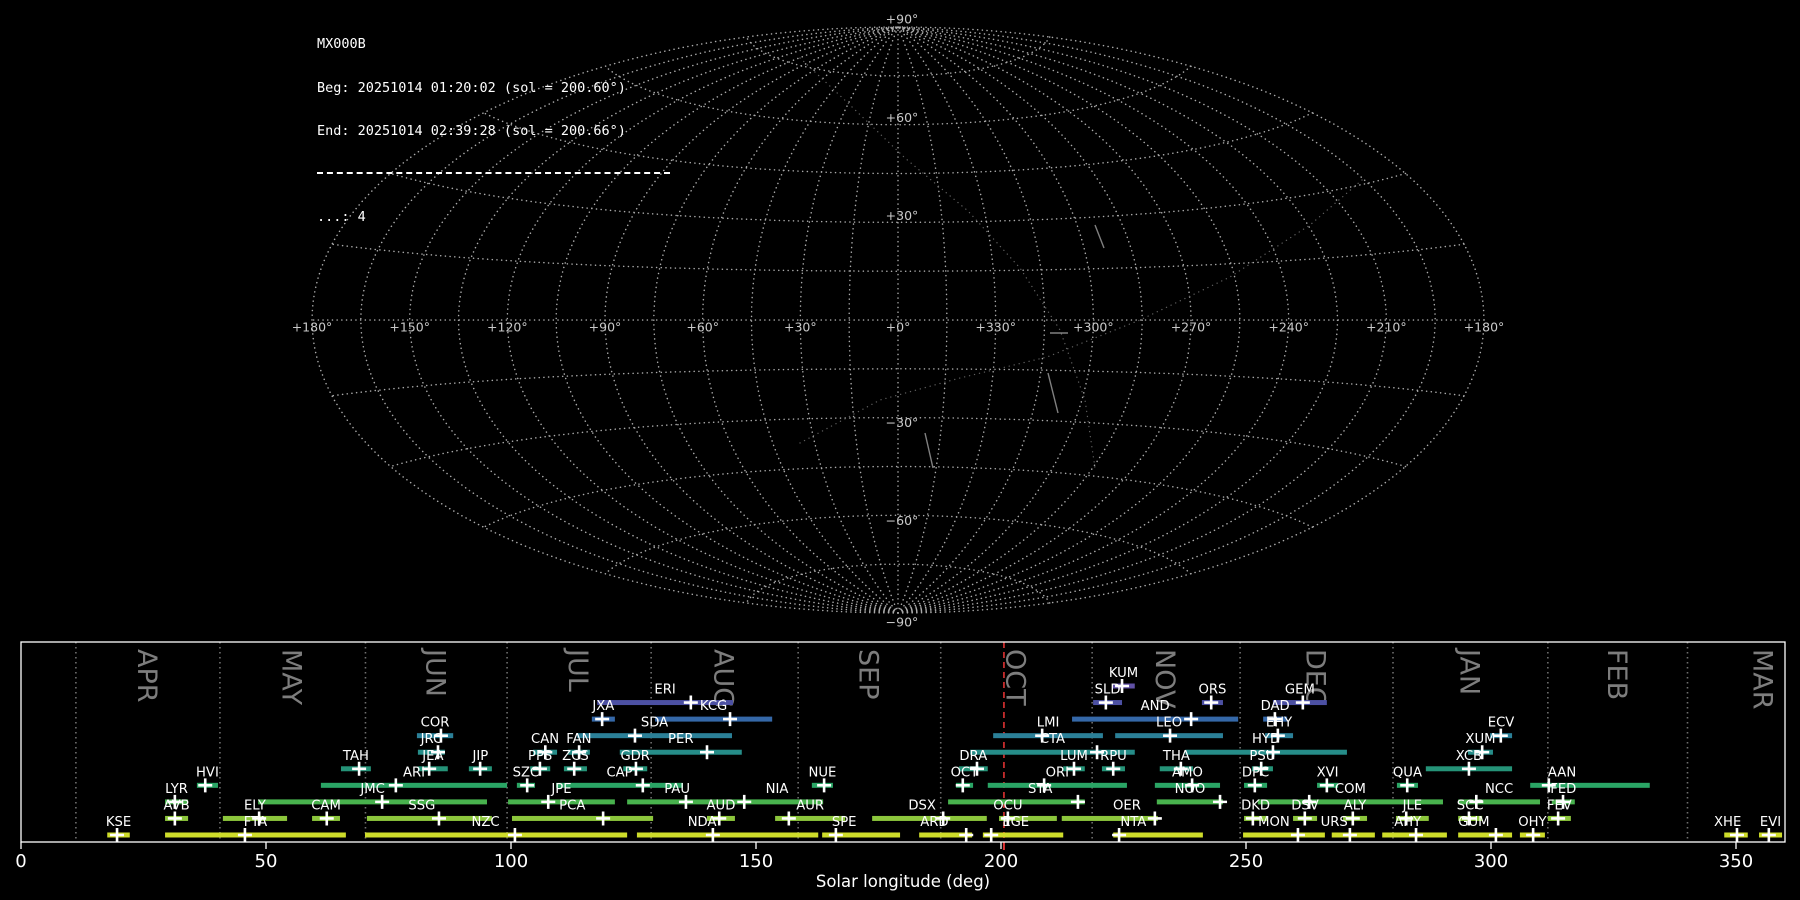 The image size is (1800, 900). What do you see at coordinates (1386, 327) in the screenshot?
I see `lon-label: +210°` at bounding box center [1386, 327].